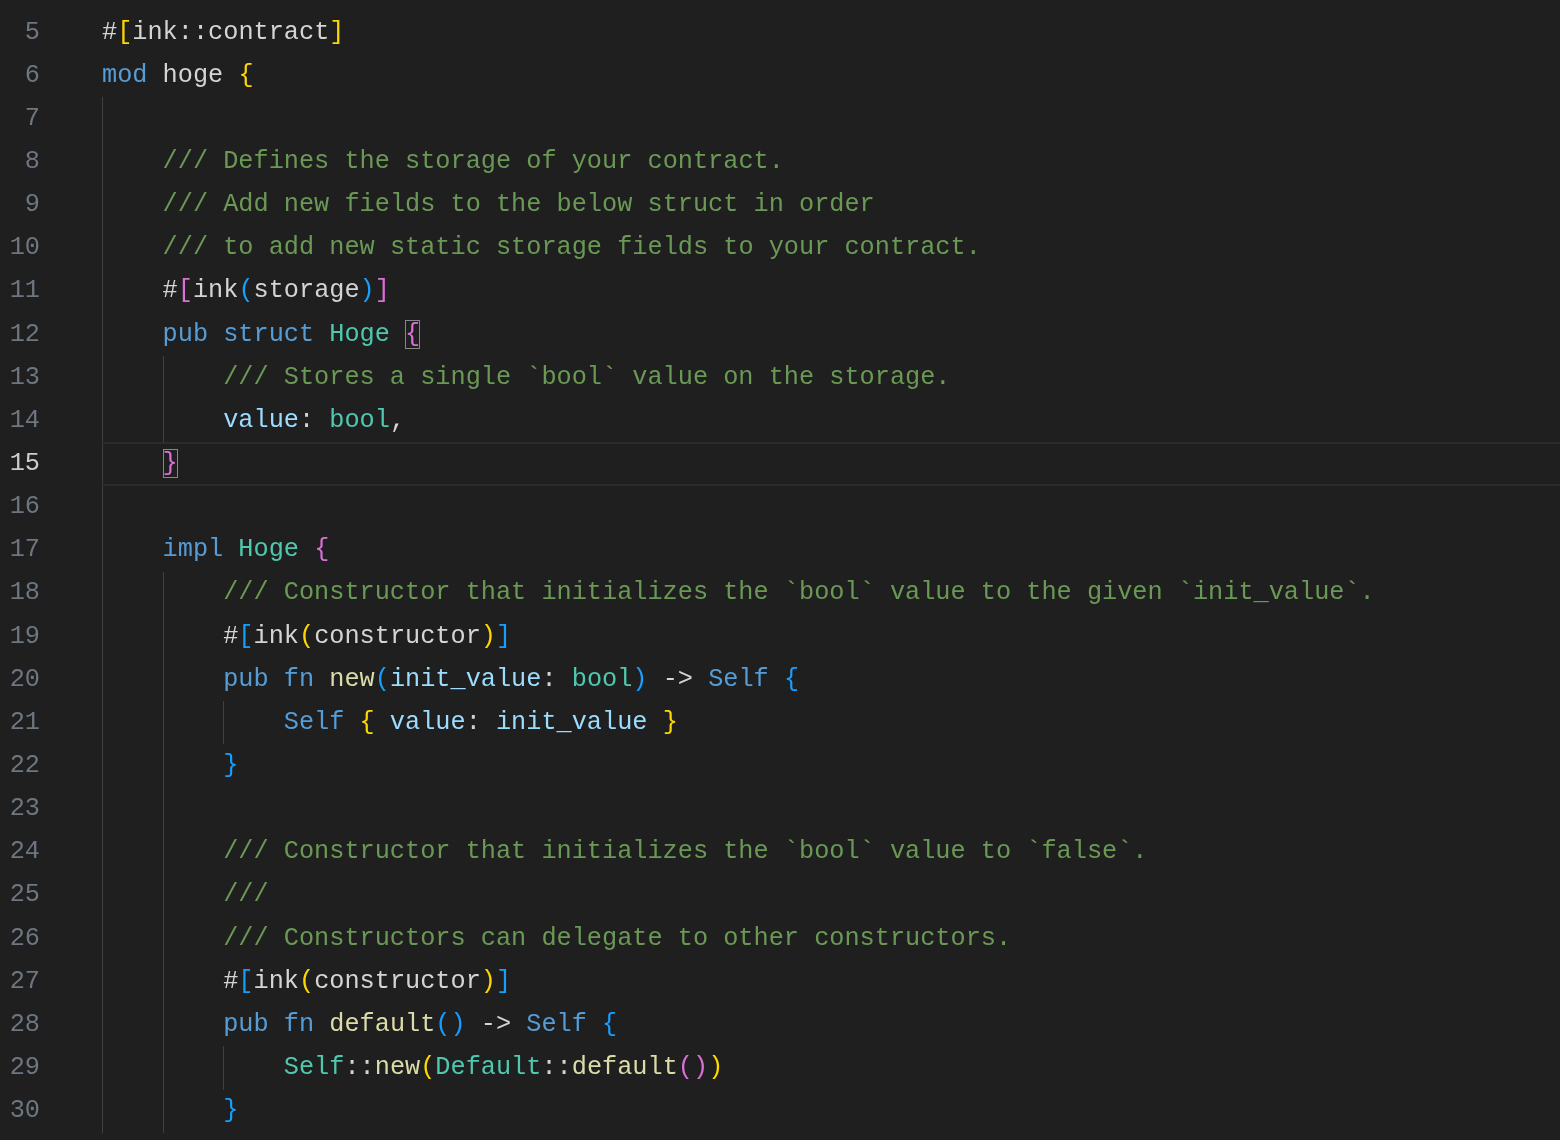 The image size is (1560, 1140). What do you see at coordinates (24, 895) in the screenshot?
I see `line-number: 25` at bounding box center [24, 895].